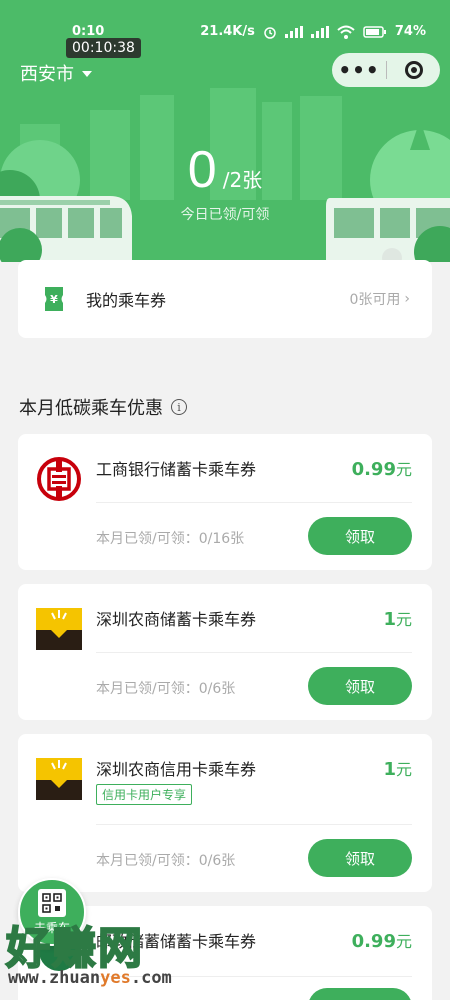 This screenshot has height=1000, width=450. I want to click on alarm-icon, so click(270, 32).